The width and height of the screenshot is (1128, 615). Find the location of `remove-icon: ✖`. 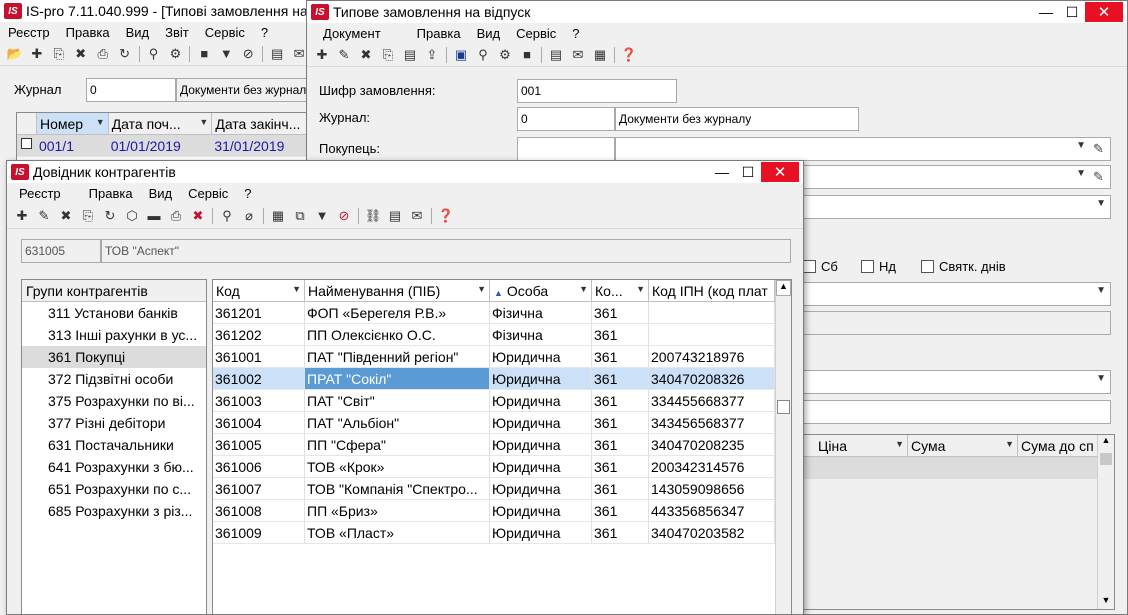

remove-icon: ✖ is located at coordinates (198, 216).